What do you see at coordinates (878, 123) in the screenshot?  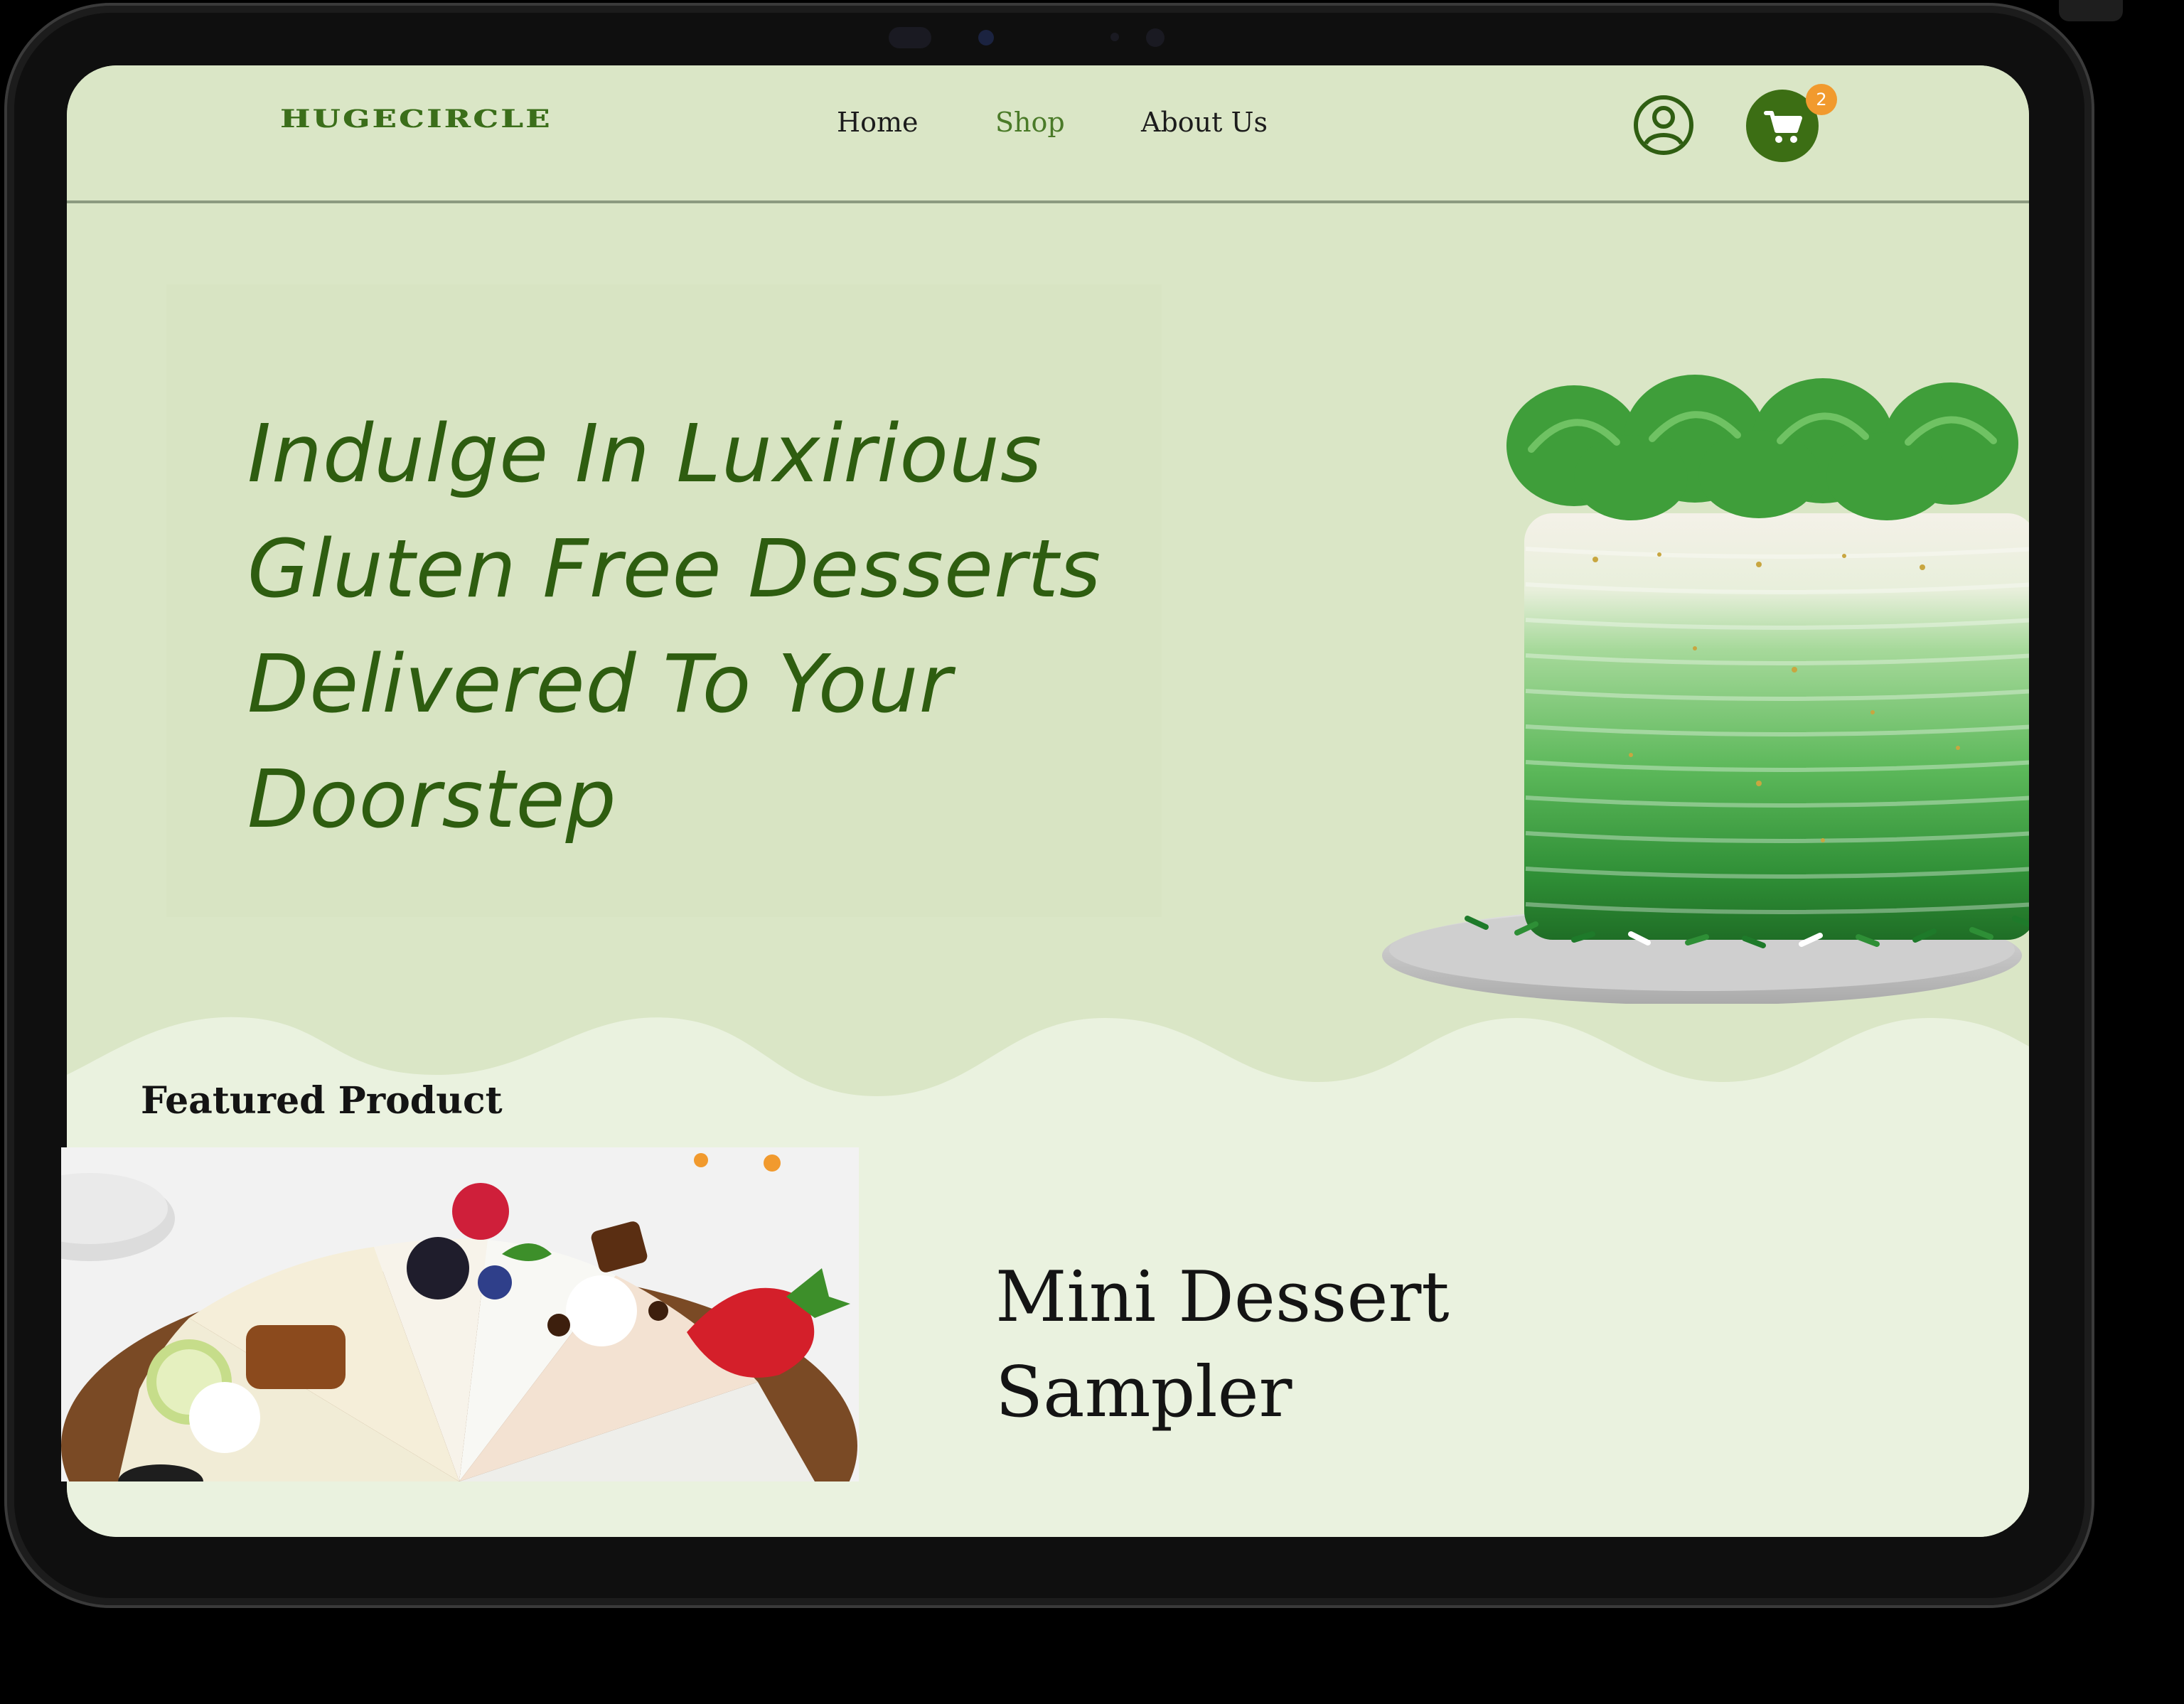 I see `nav-home: Home` at bounding box center [878, 123].